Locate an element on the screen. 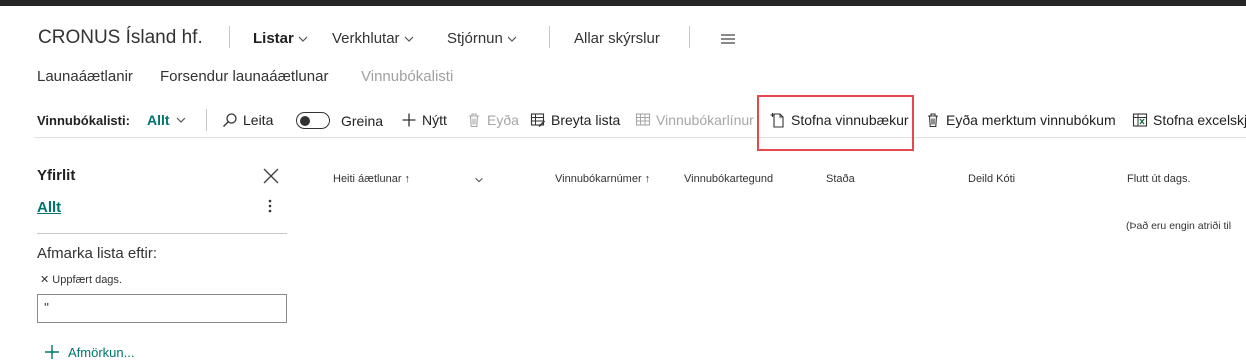  more-options-icon is located at coordinates (270, 206).